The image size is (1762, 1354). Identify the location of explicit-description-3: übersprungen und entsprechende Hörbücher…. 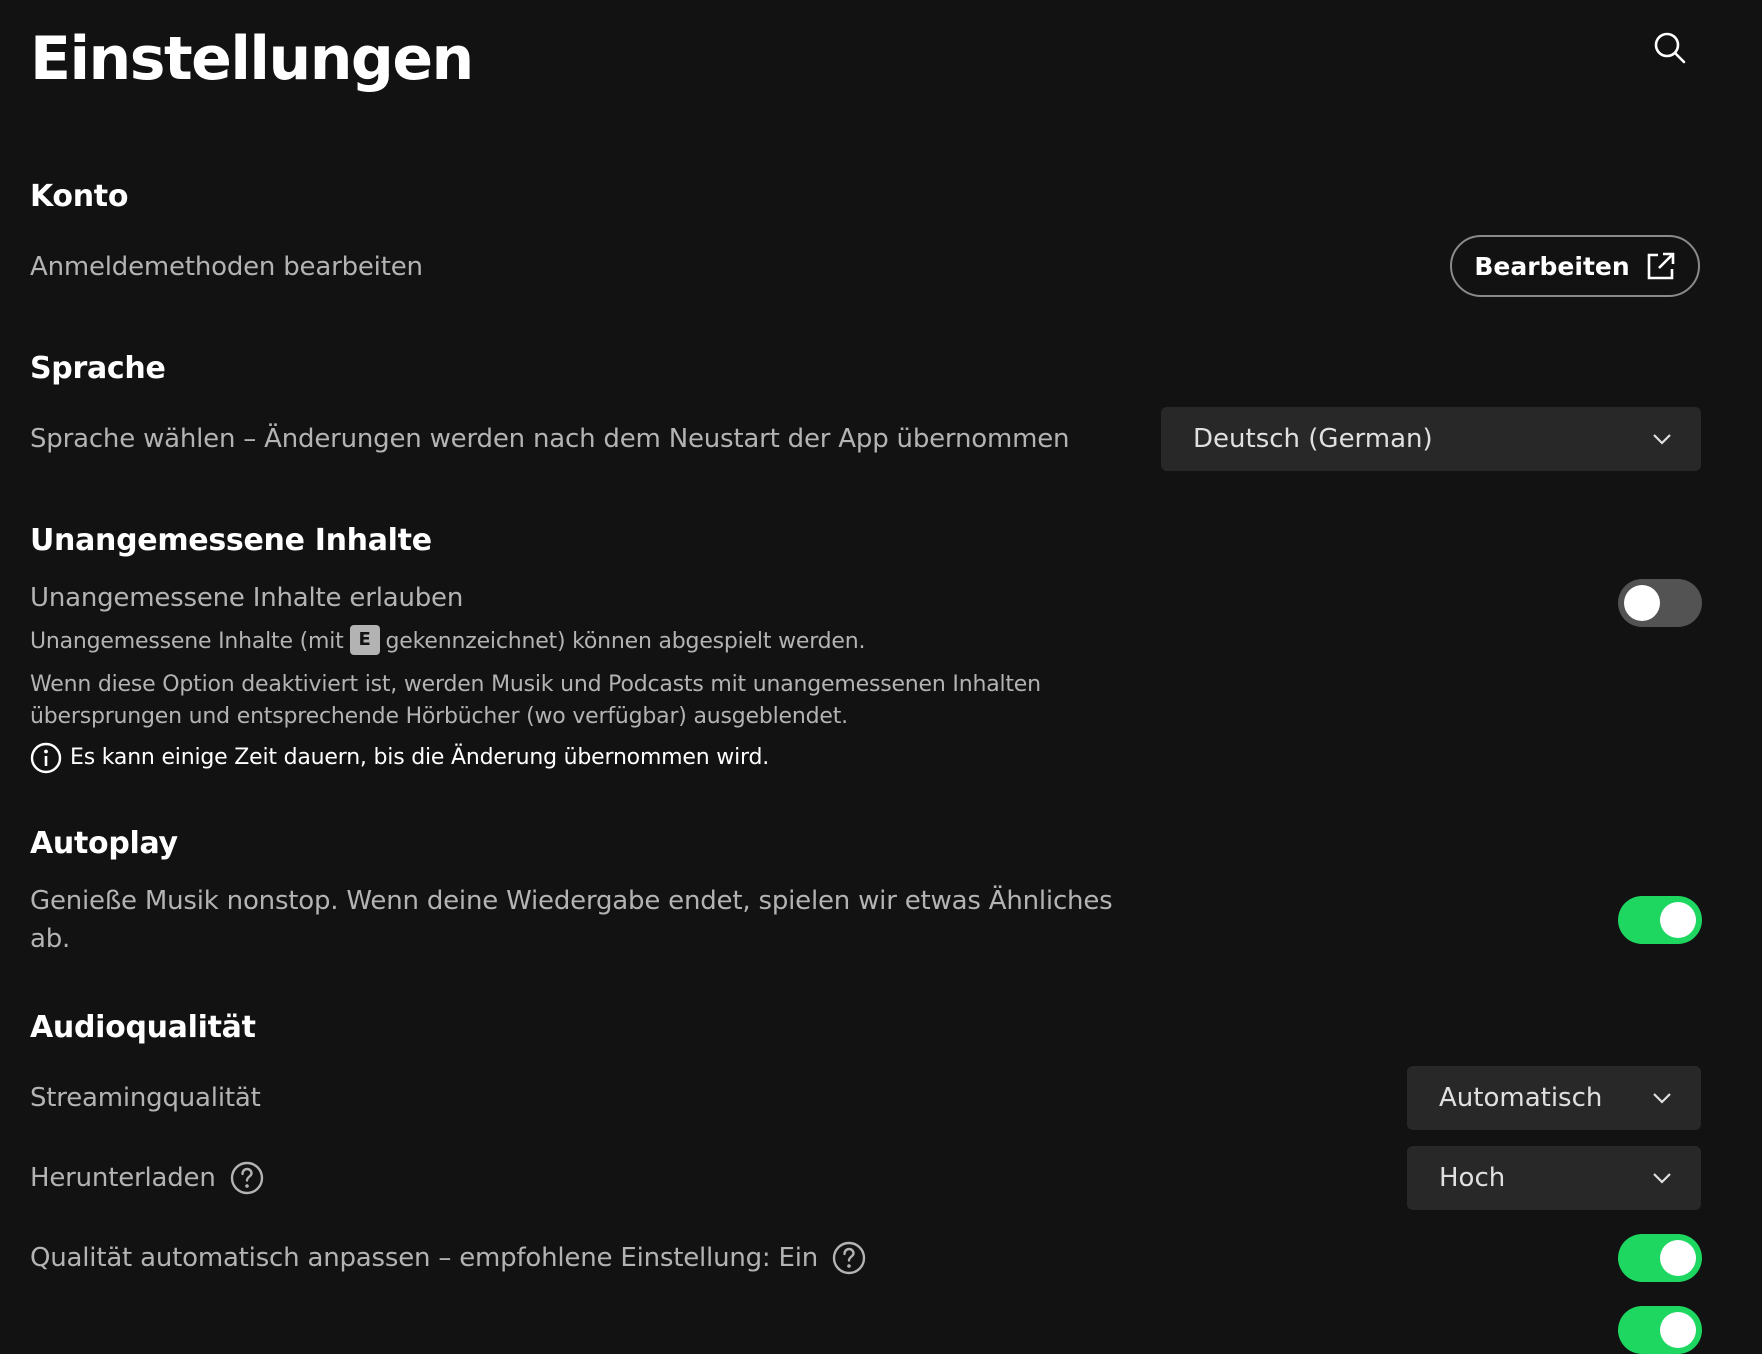
(439, 716).